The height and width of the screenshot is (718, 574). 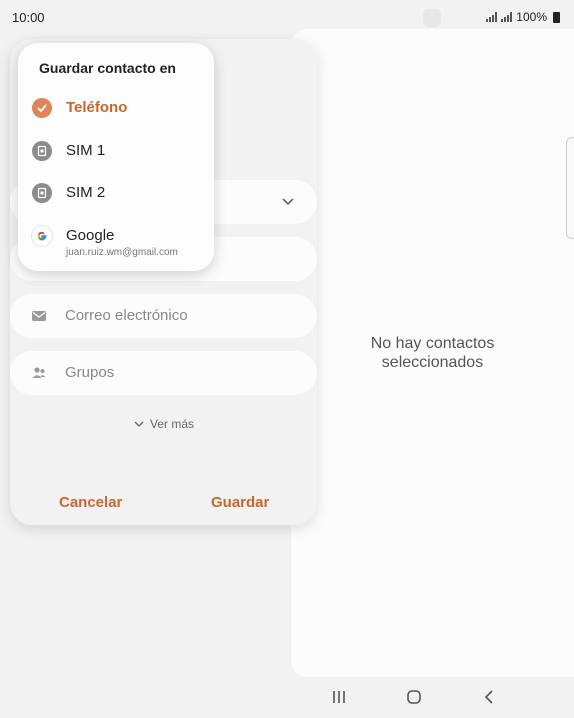 I want to click on option-label: SIM 2, so click(x=86, y=192).